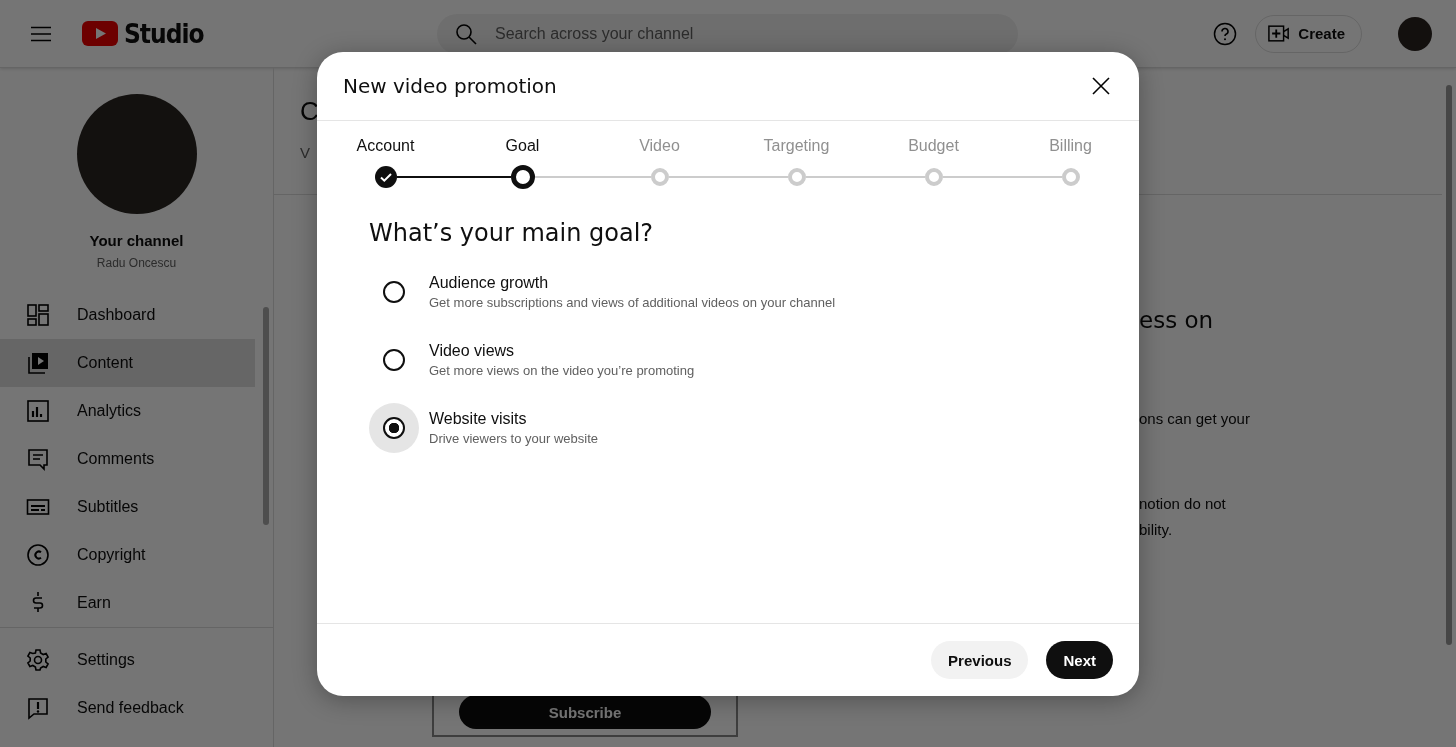 The width and height of the screenshot is (1456, 747). What do you see at coordinates (38, 708) in the screenshot?
I see `feedback-icon` at bounding box center [38, 708].